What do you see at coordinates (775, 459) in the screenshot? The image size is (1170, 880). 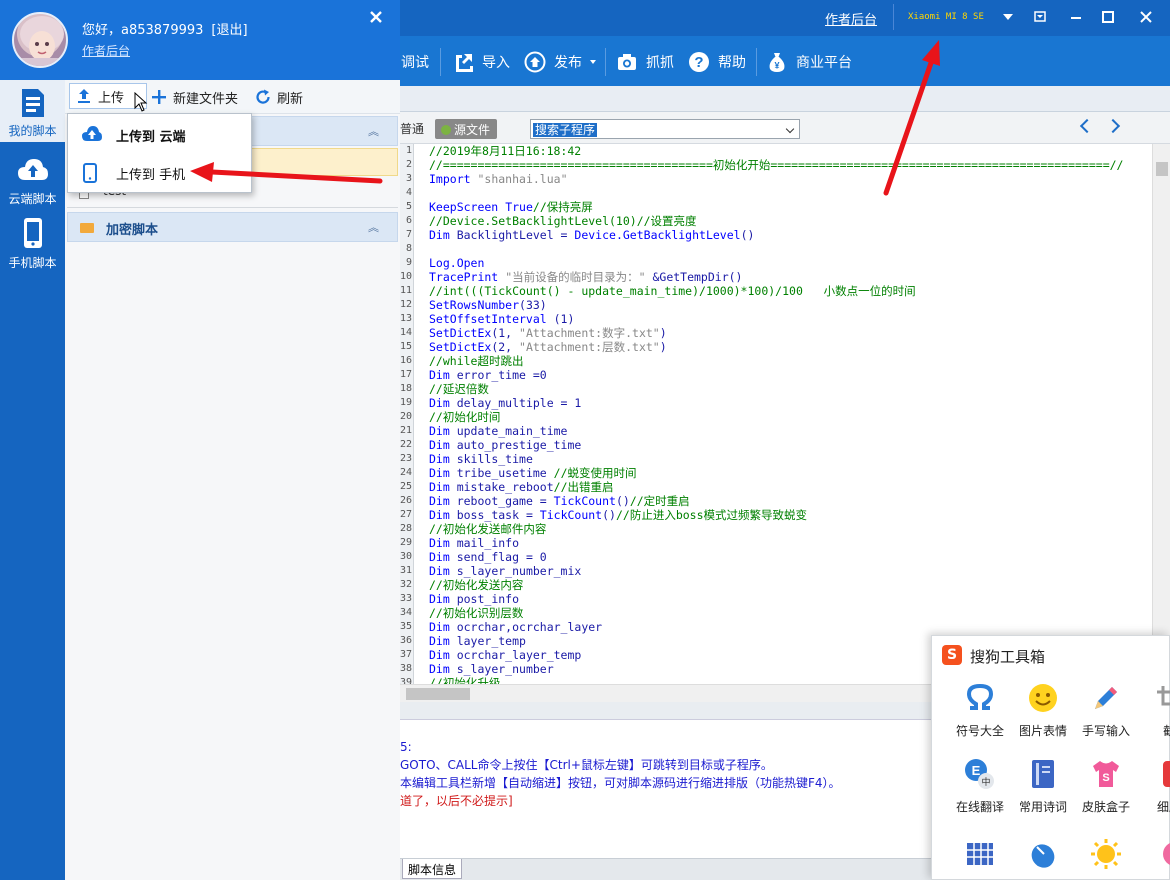 I see `code-line: 23 Dim skills_time` at bounding box center [775, 459].